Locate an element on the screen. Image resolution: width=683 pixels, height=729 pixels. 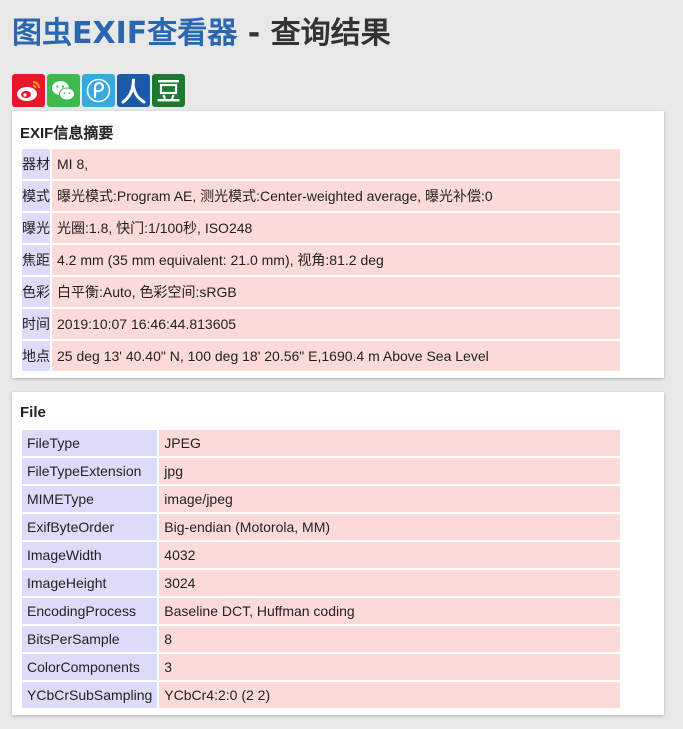
row-key: ImageHeight is located at coordinates (90, 583).